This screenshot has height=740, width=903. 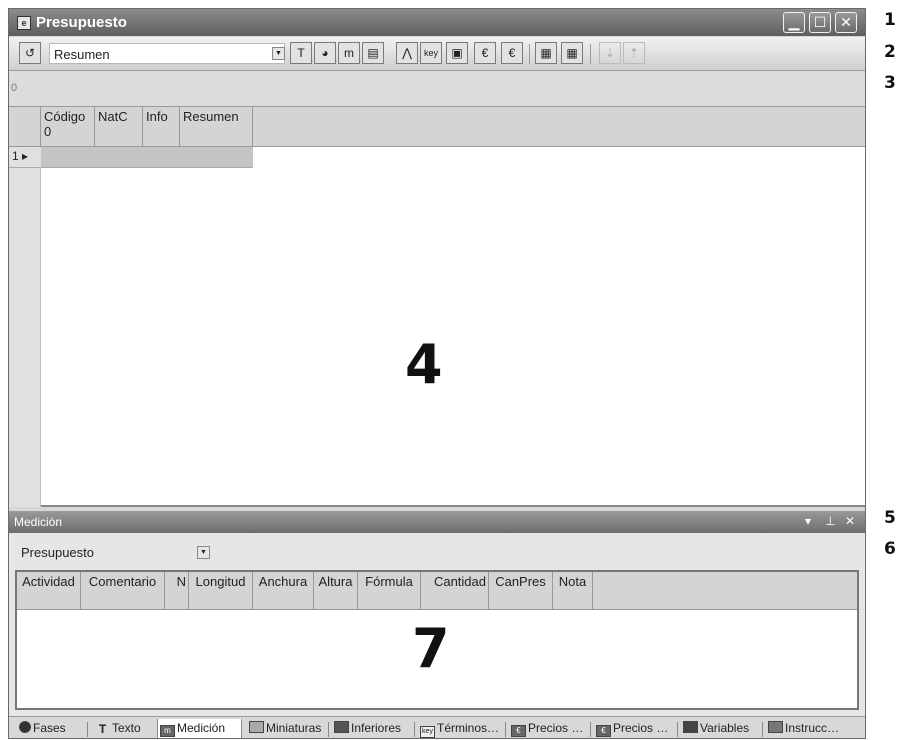 I want to click on callout-7: 7, so click(x=431, y=648).